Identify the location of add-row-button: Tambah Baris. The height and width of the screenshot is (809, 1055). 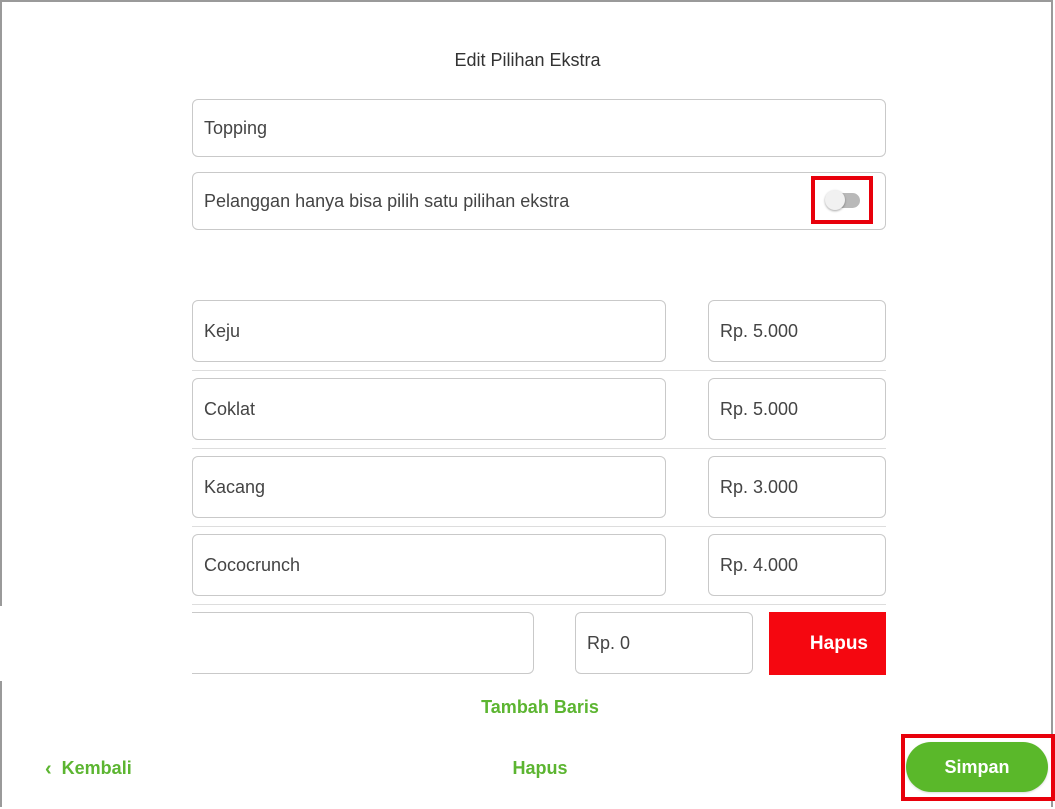
(527, 707).